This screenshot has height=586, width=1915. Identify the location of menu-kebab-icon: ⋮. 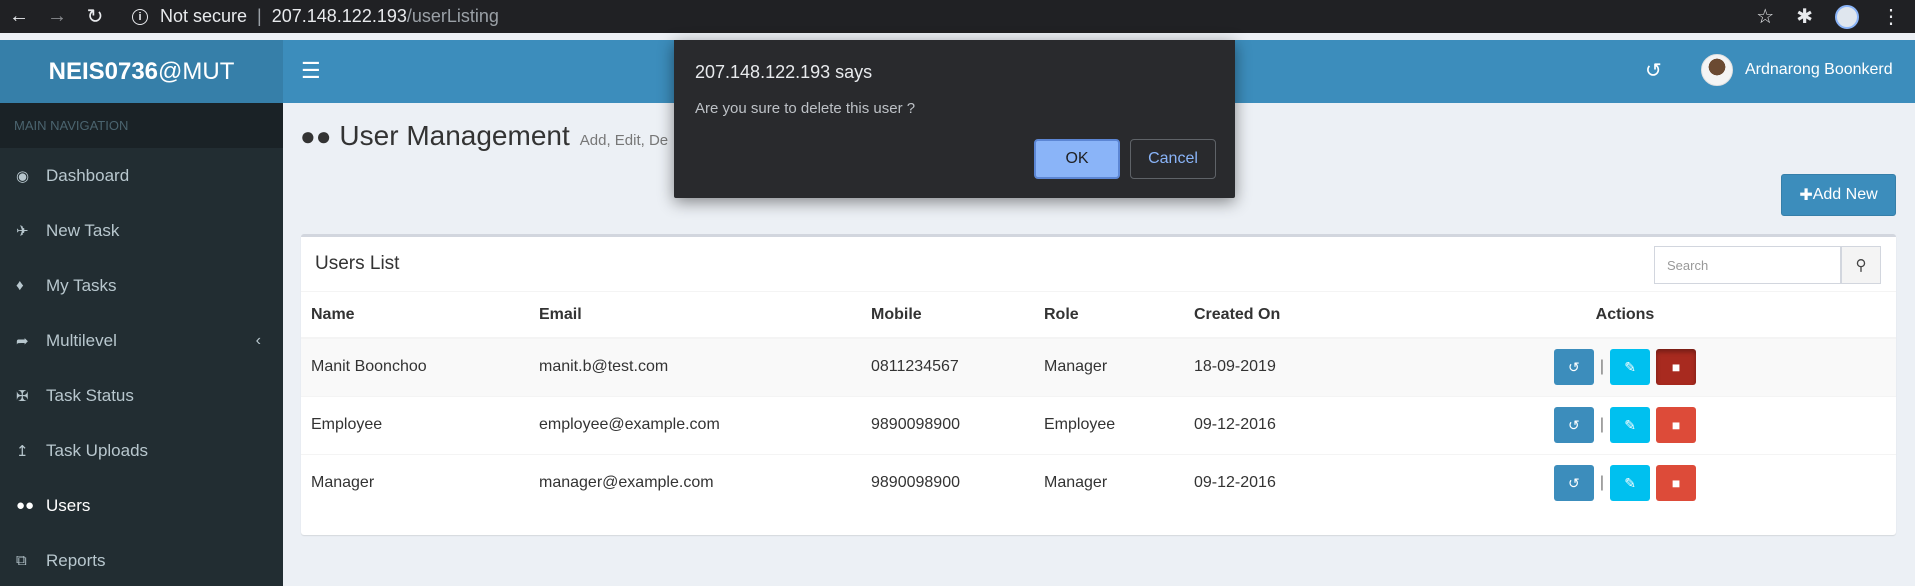
(1891, 16).